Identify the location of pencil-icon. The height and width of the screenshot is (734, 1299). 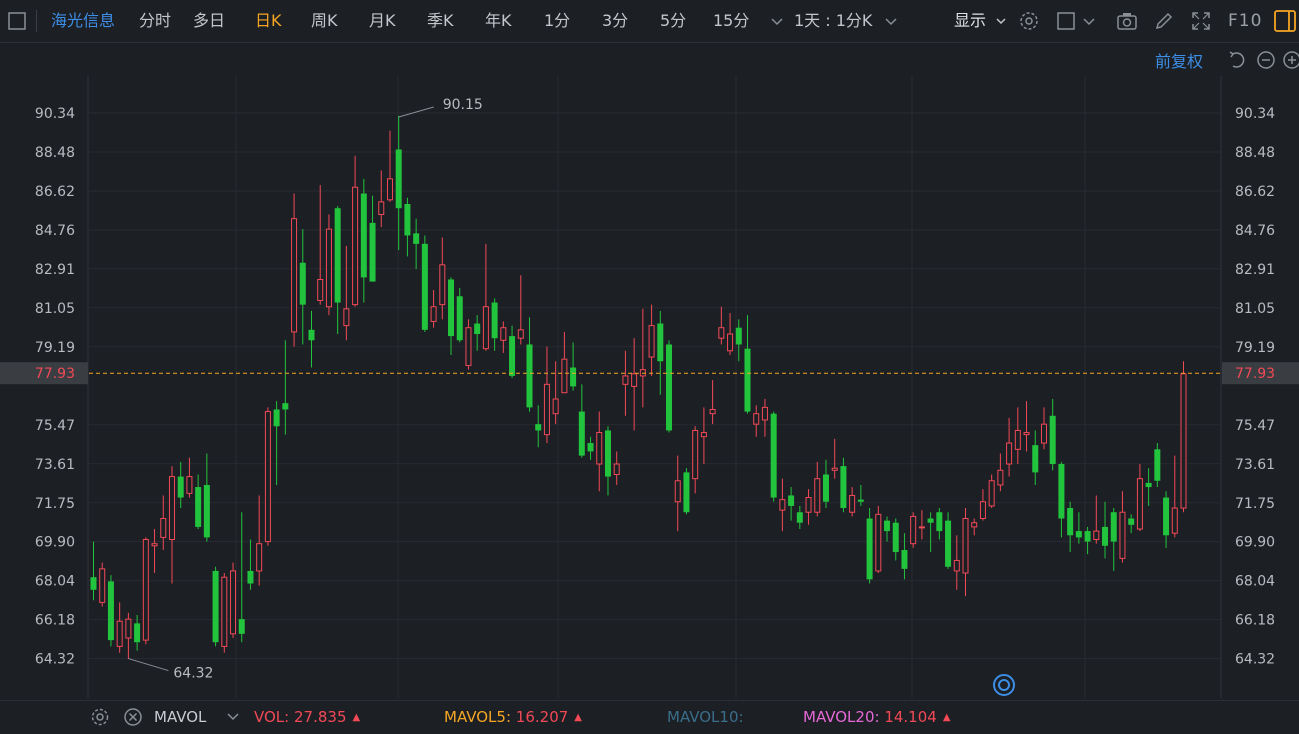
(1164, 21).